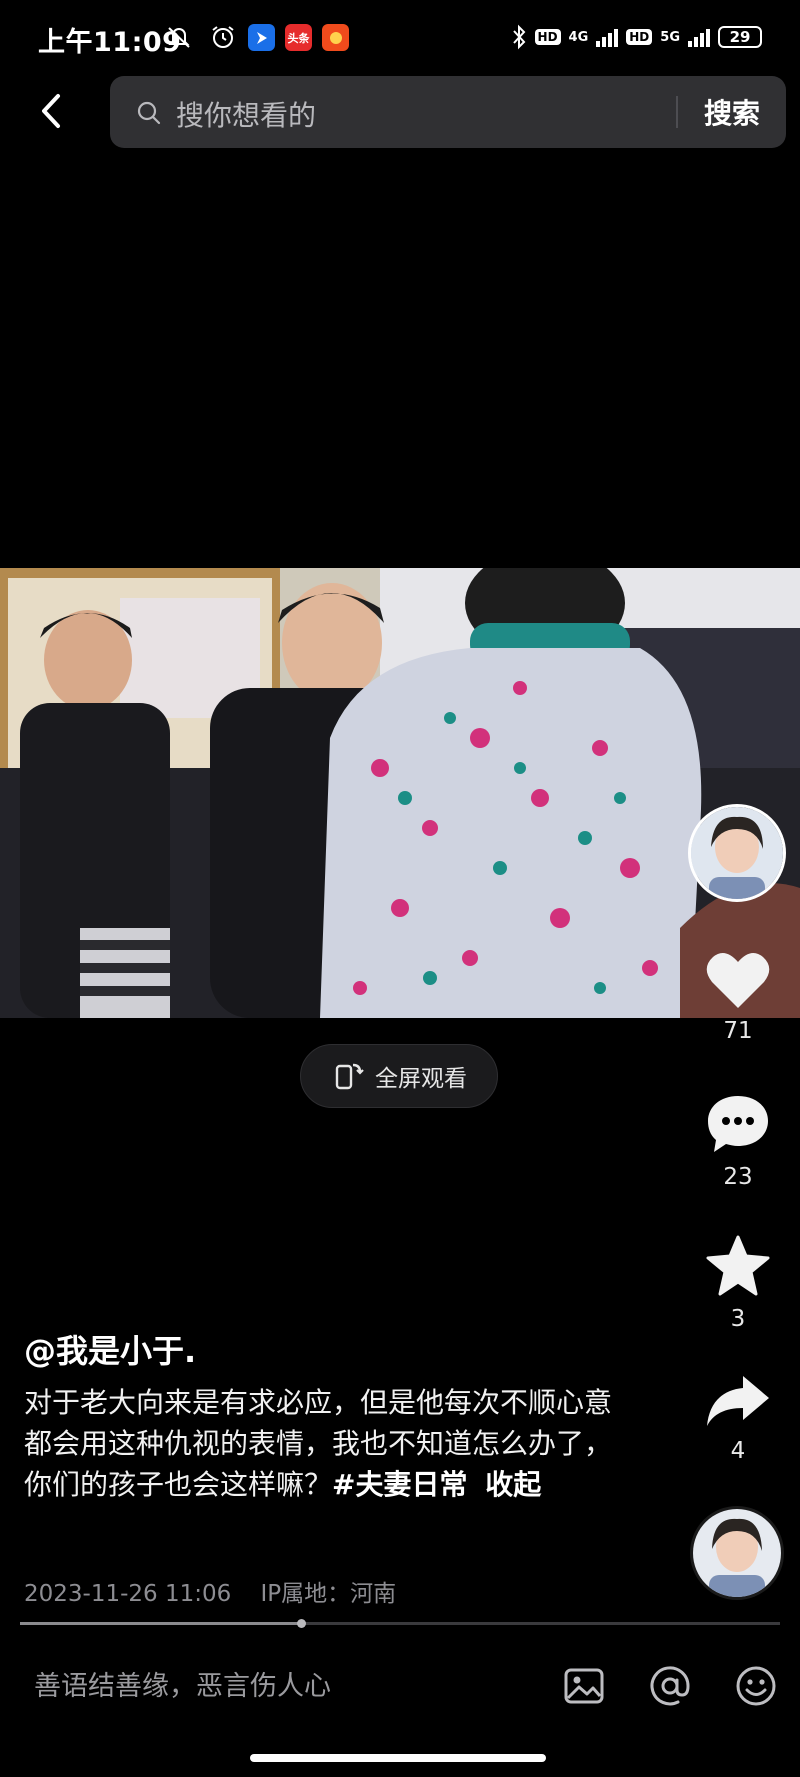 This screenshot has height=1777, width=800. Describe the element at coordinates (110, 1349) in the screenshot. I see `author-name: @我是小于.` at that location.